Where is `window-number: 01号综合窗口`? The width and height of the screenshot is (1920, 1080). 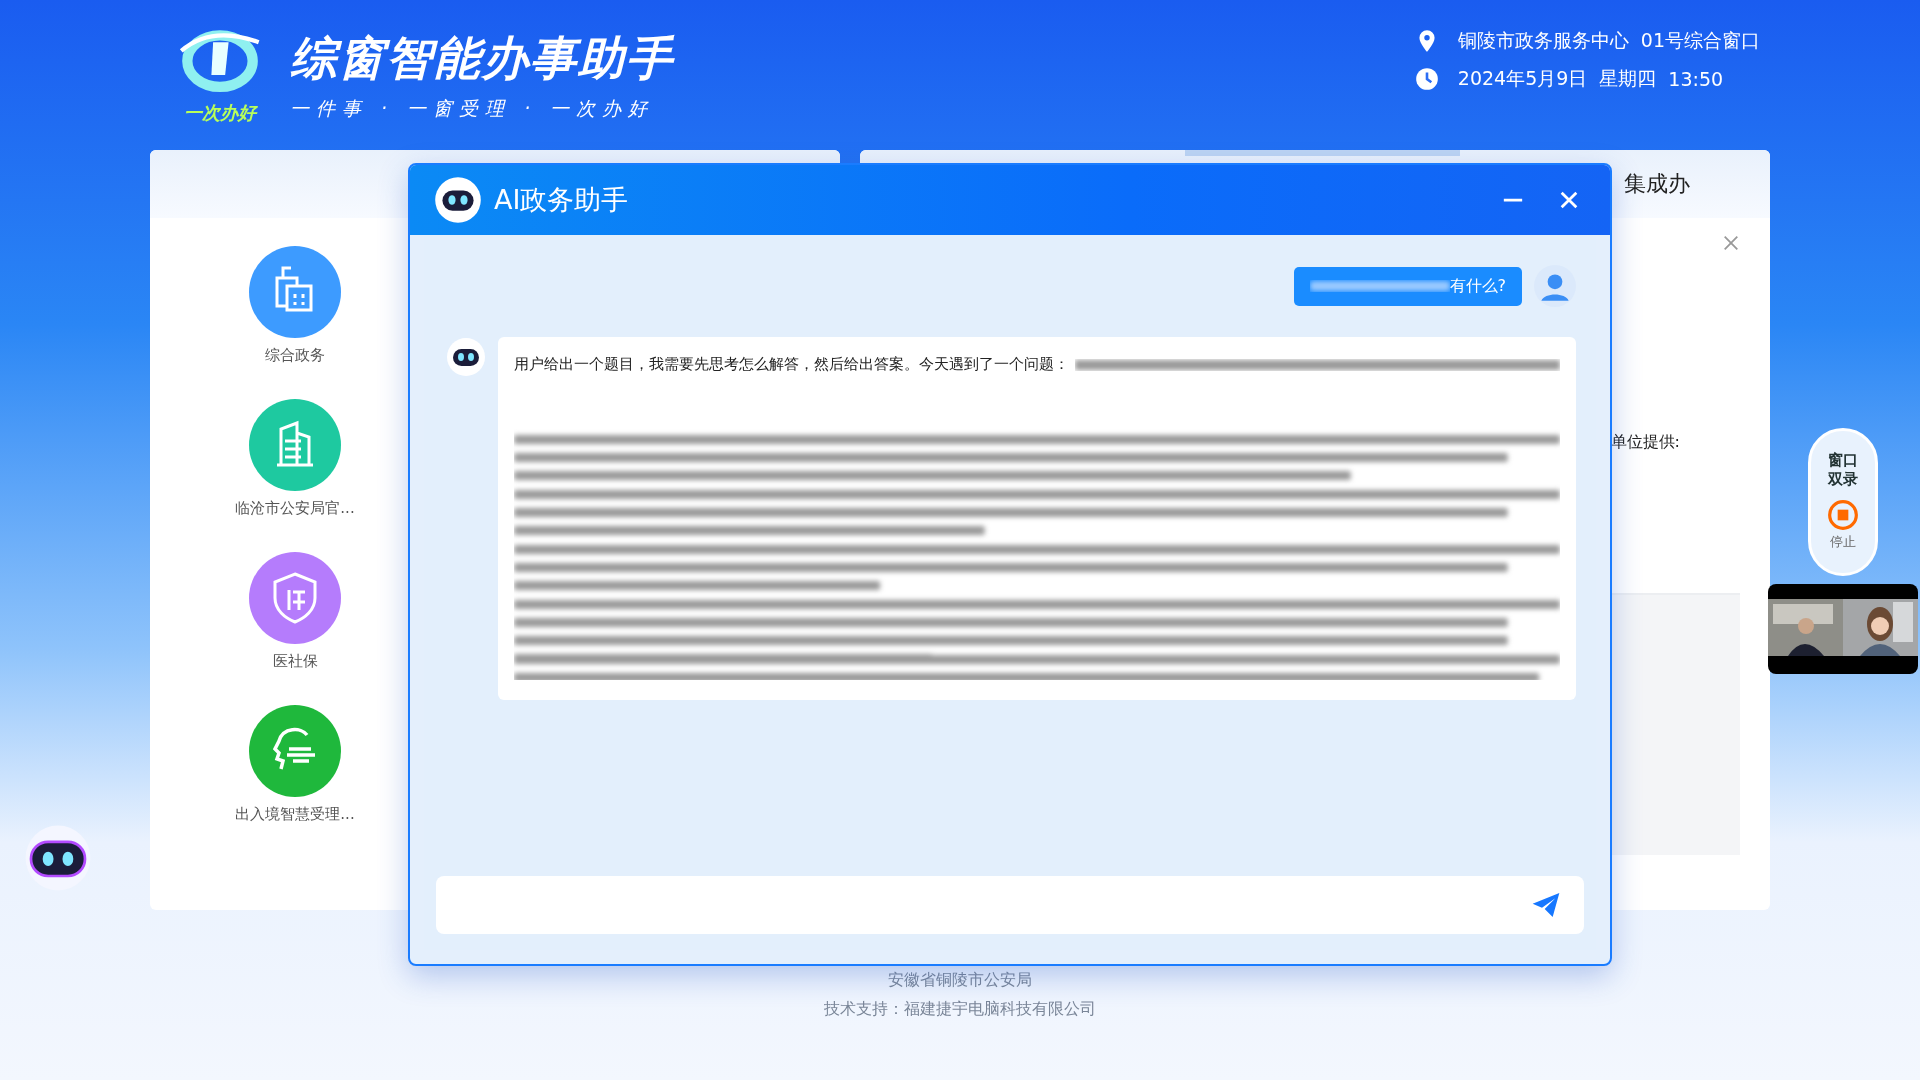
window-number: 01号综合窗口 is located at coordinates (1700, 40).